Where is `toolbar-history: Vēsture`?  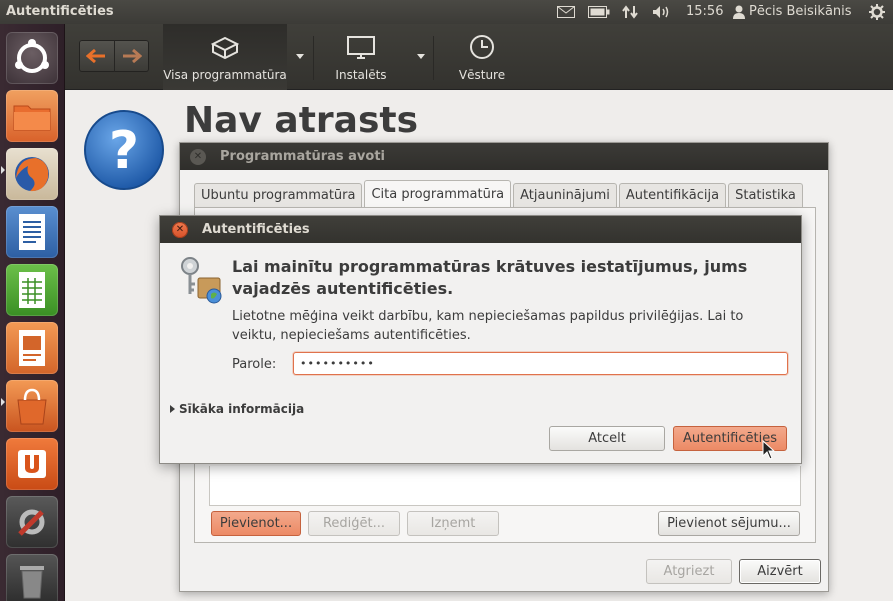 toolbar-history: Vēsture is located at coordinates (482, 57).